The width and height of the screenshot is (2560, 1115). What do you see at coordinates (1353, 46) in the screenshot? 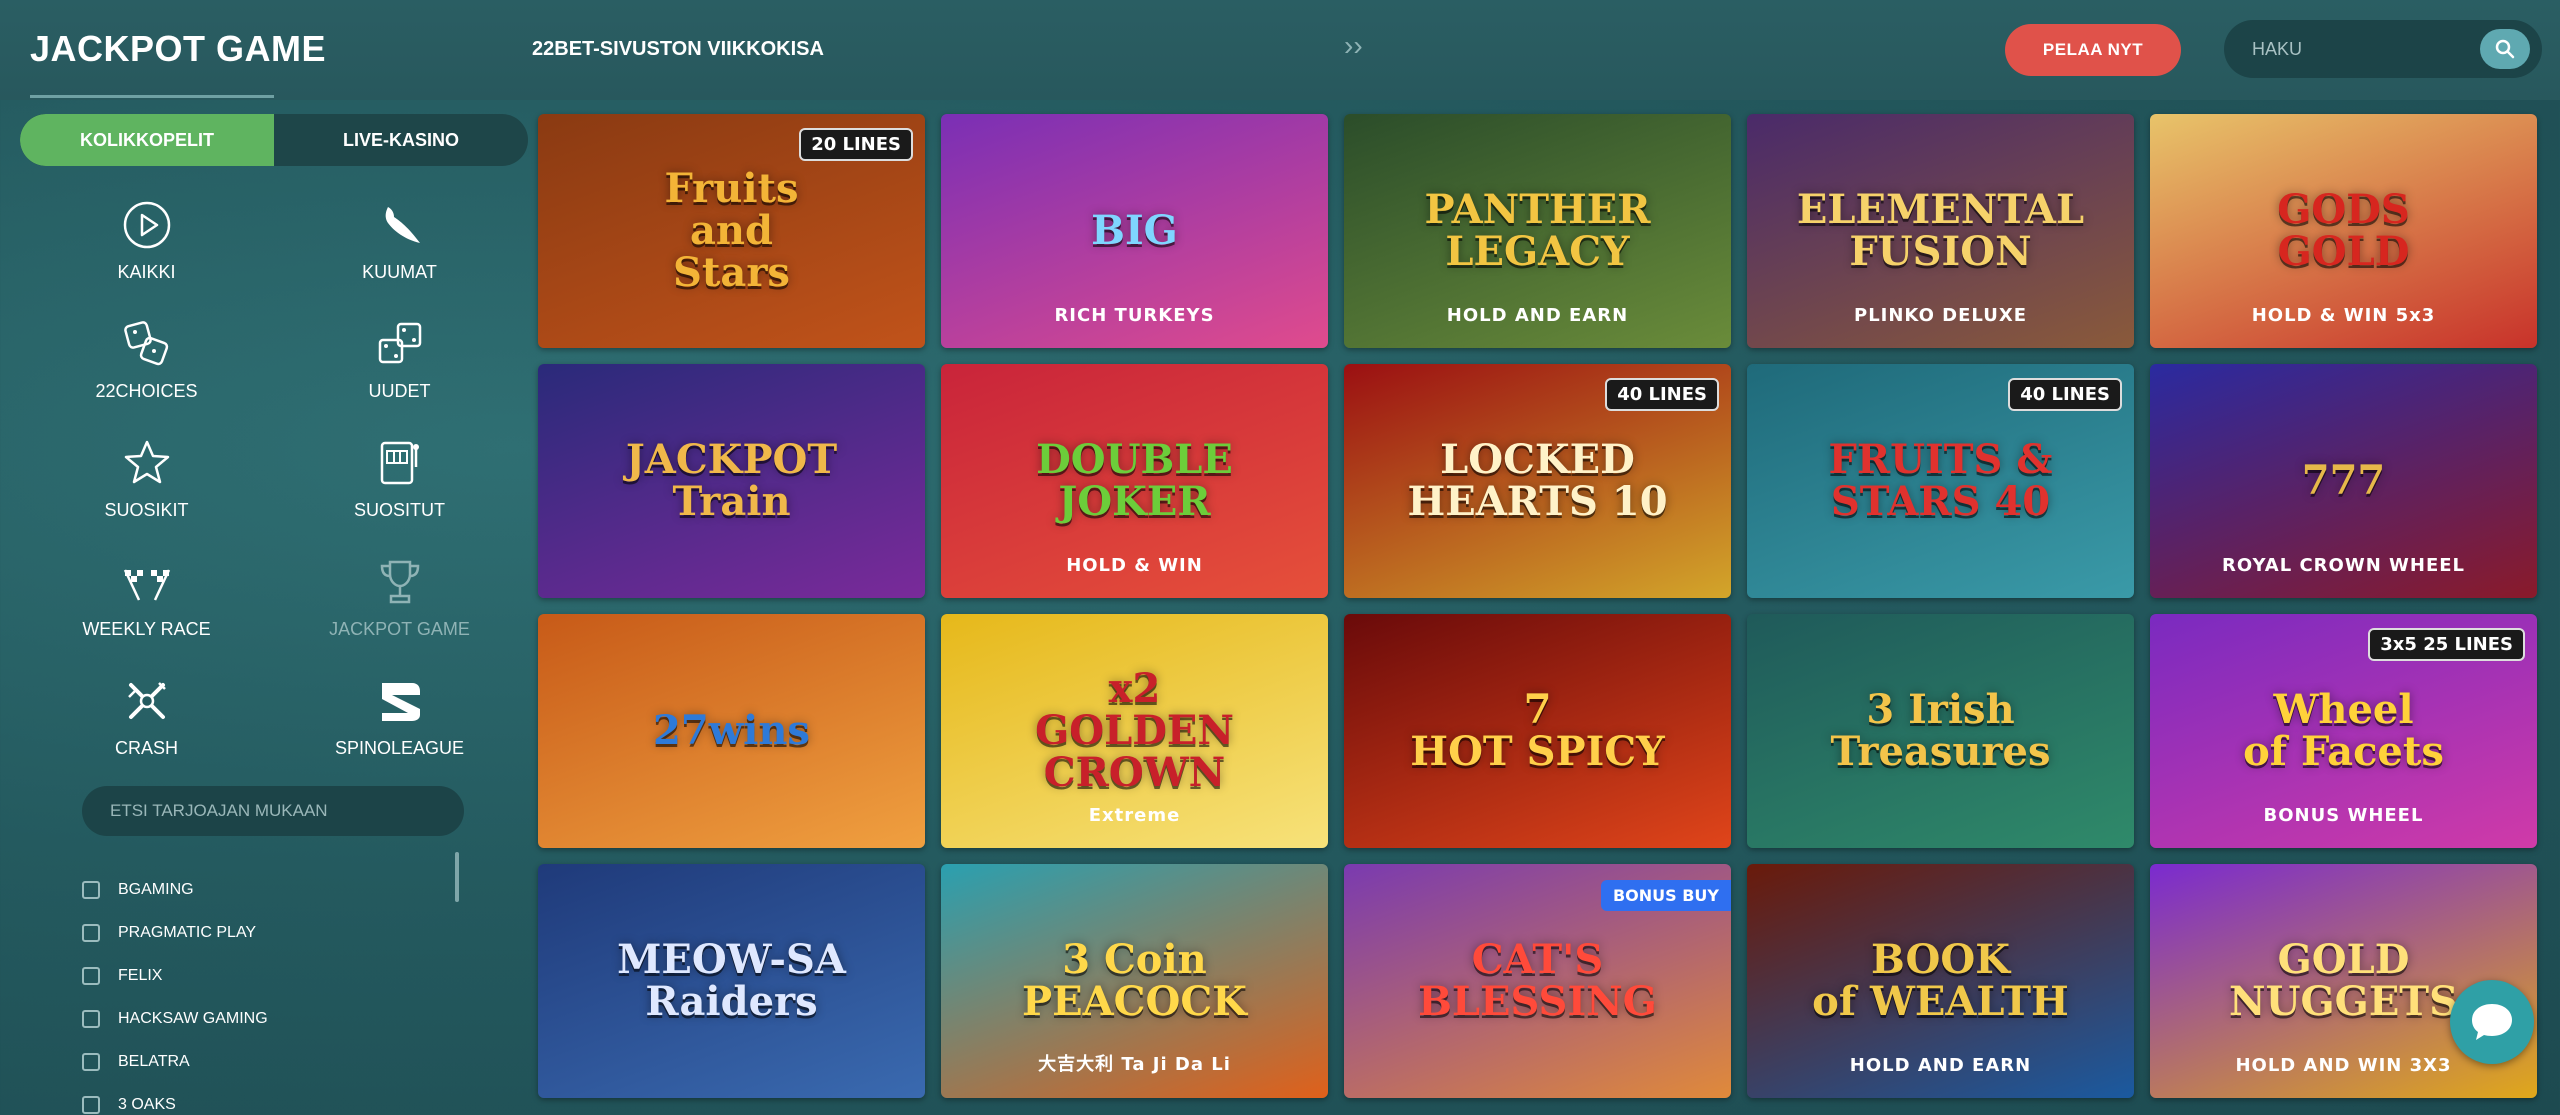
I see `promo-arrows-icon: ››` at bounding box center [1353, 46].